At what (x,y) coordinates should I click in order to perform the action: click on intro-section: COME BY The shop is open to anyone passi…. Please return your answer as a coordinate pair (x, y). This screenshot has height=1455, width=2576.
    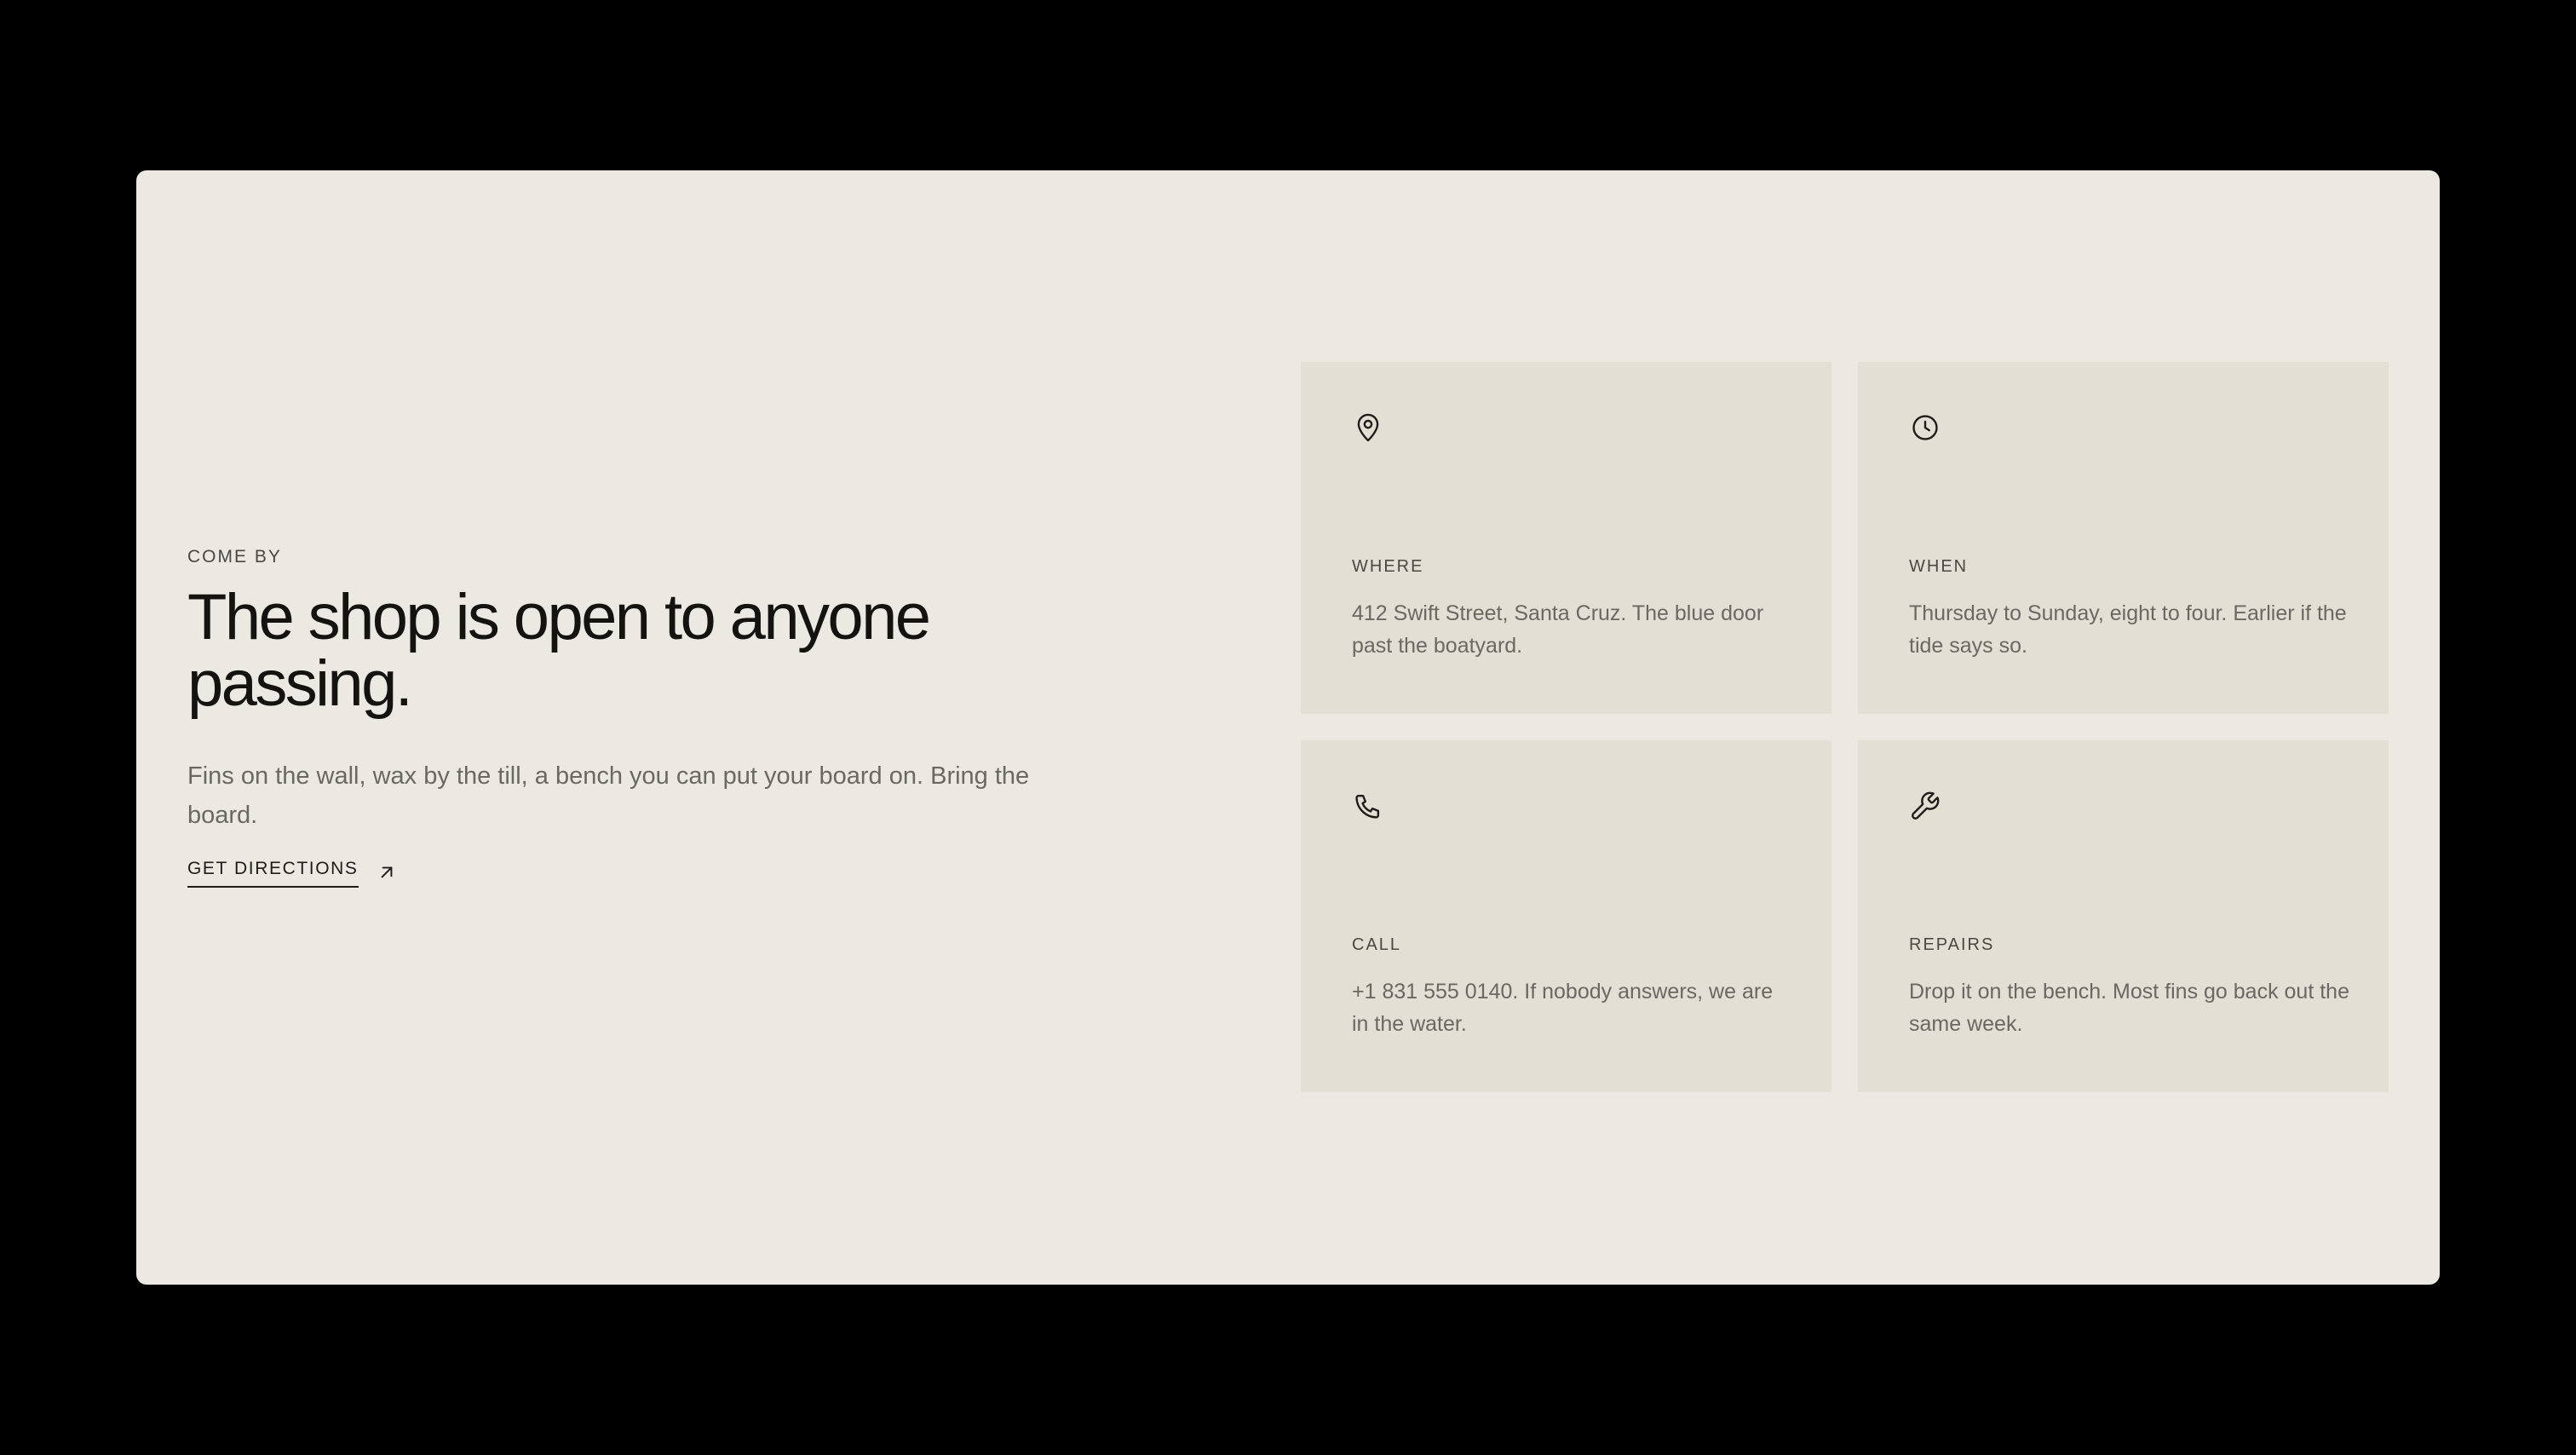
    Looking at the image, I should click on (647, 716).